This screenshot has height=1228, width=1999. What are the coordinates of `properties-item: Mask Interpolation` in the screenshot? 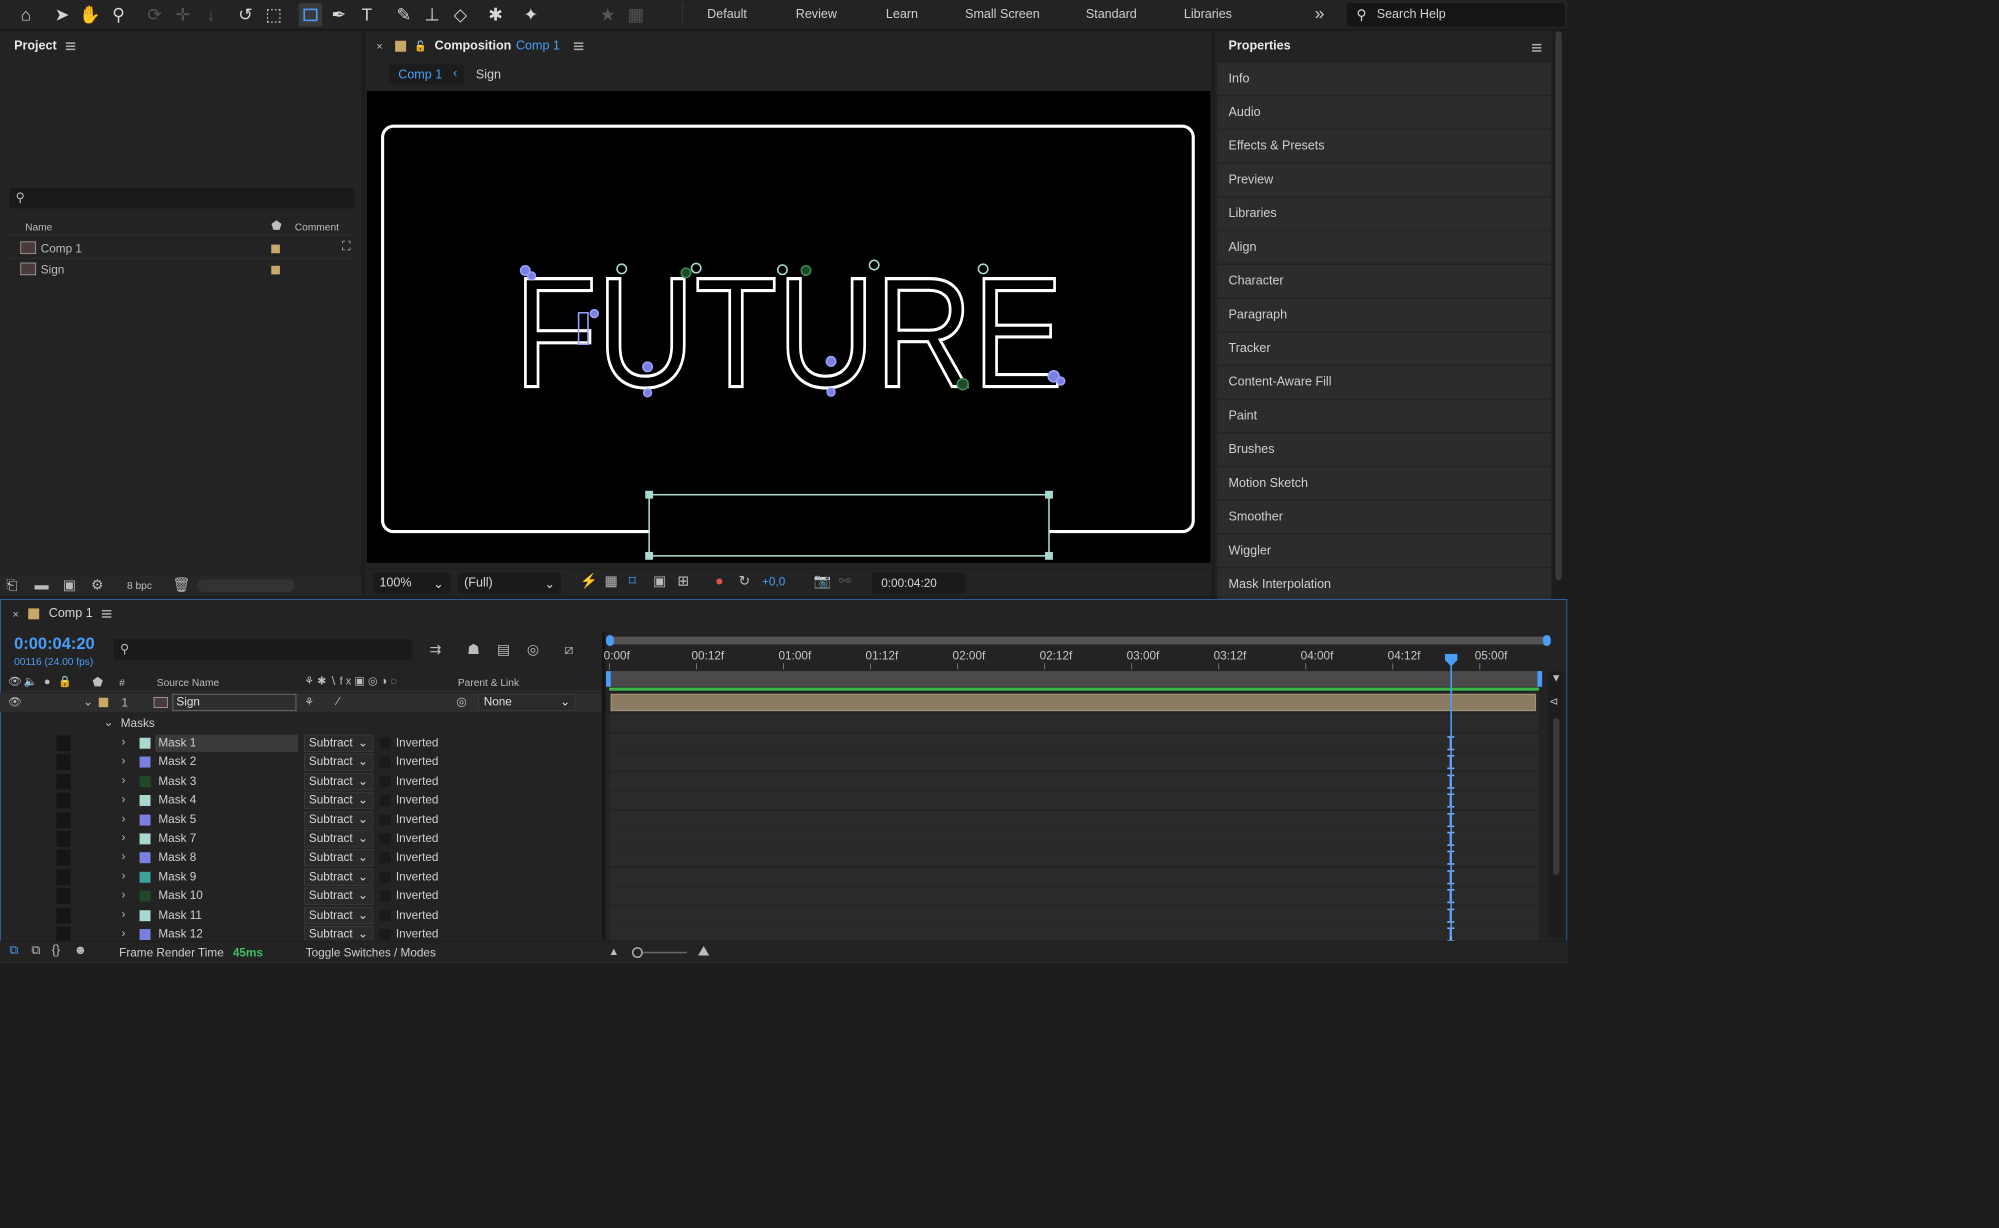 It's located at (1384, 584).